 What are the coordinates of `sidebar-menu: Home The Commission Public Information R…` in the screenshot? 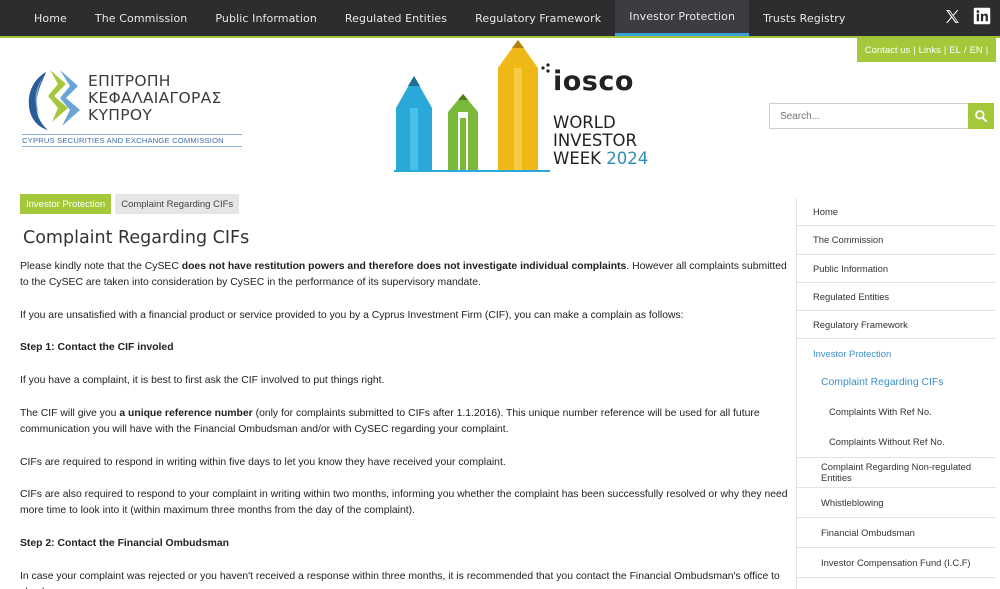 It's located at (896, 393).